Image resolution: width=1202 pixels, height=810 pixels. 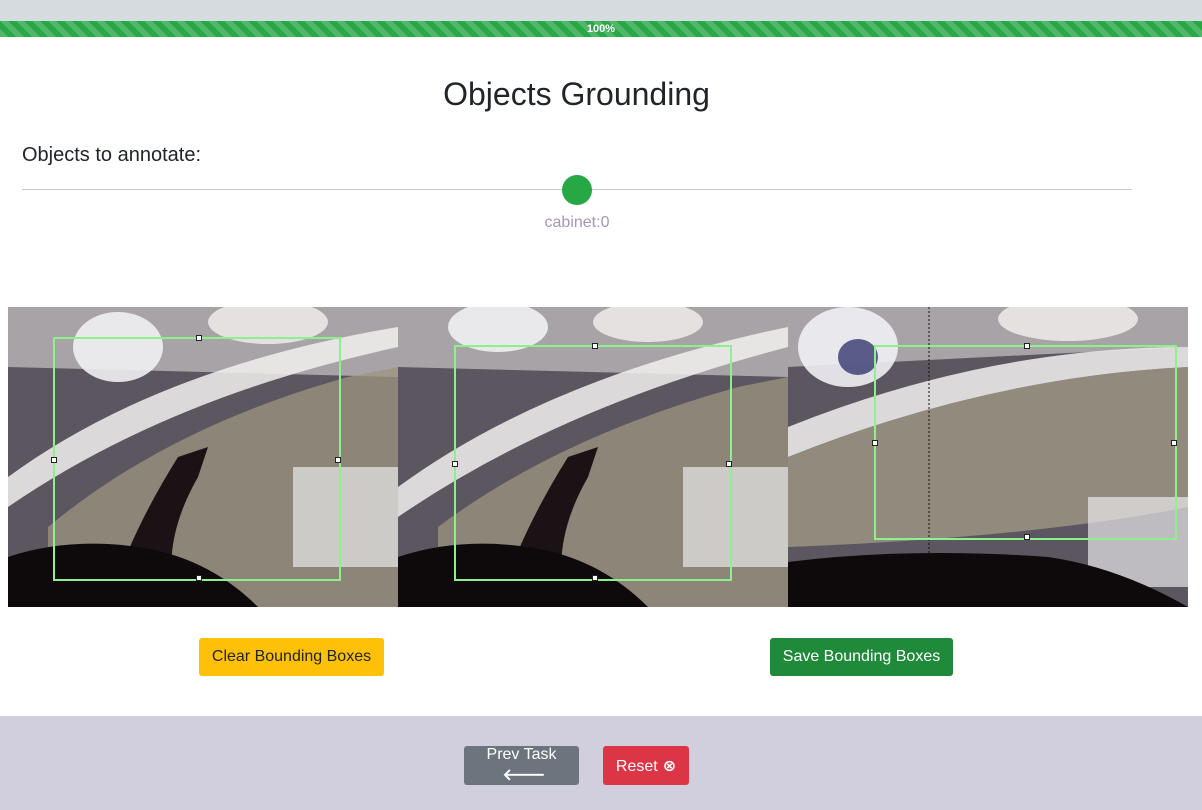 What do you see at coordinates (669, 766) in the screenshot?
I see `close-circle-icon: ⊗` at bounding box center [669, 766].